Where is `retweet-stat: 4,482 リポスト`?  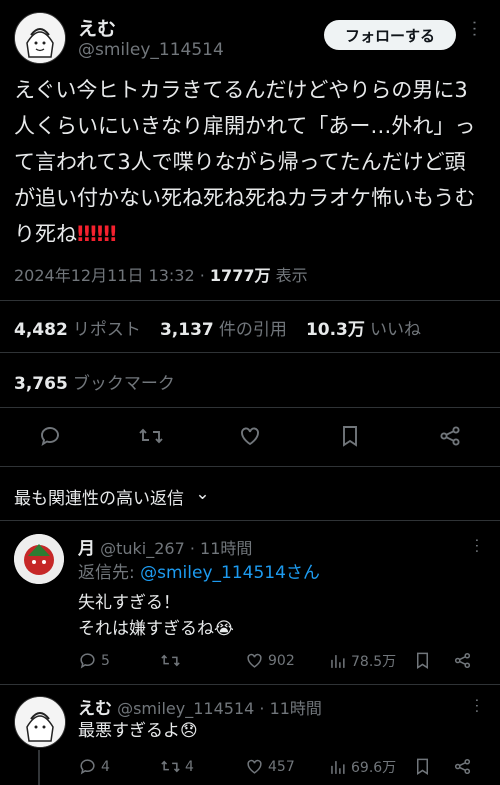
retweet-stat: 4,482 リポスト is located at coordinates (77, 330).